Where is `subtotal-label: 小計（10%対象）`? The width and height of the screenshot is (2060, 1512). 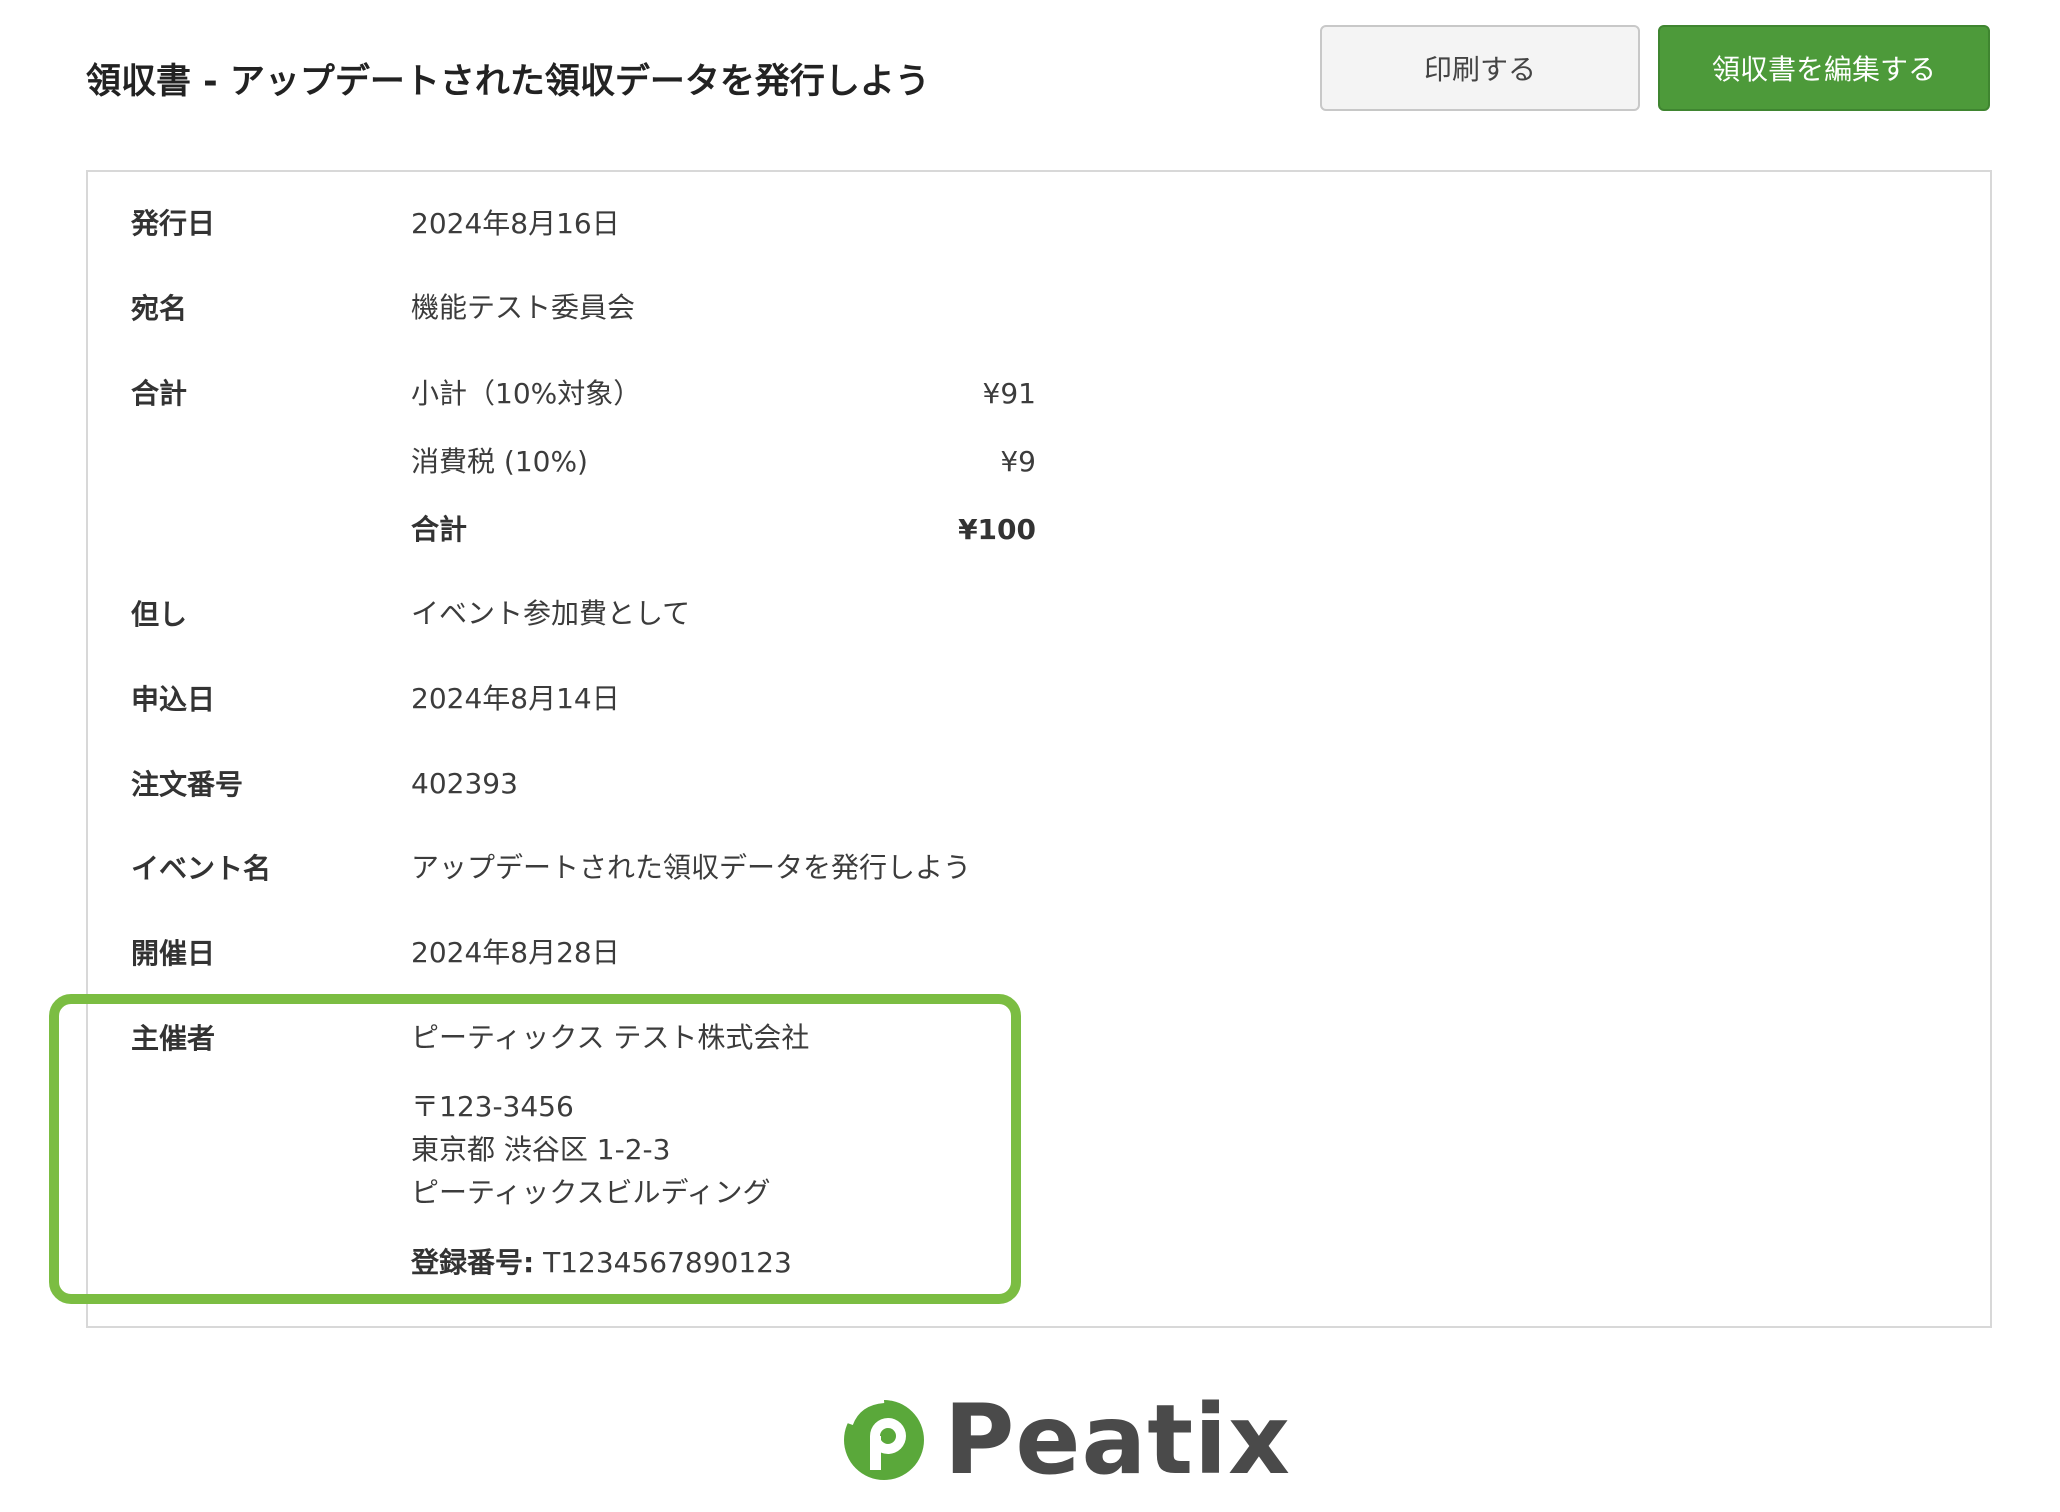
subtotal-label: 小計（10%対象） is located at coordinates (526, 393).